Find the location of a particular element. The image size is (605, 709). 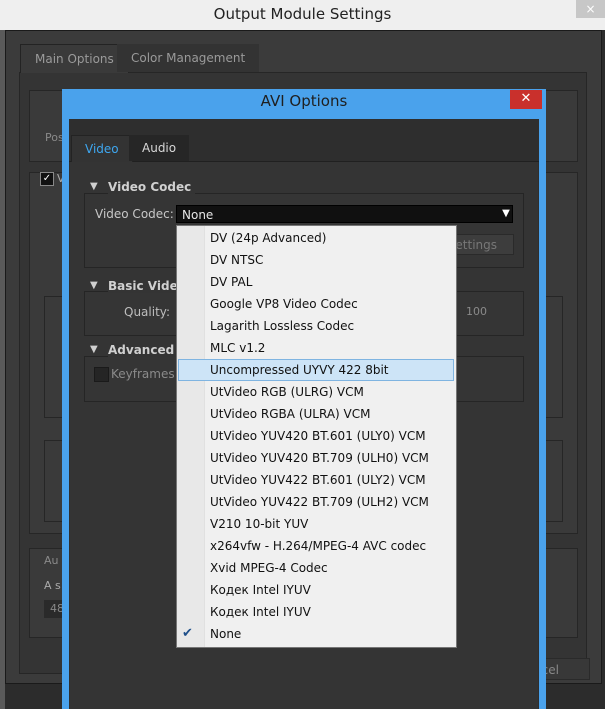

outer-video-checkbox: ✓ is located at coordinates (47, 179).